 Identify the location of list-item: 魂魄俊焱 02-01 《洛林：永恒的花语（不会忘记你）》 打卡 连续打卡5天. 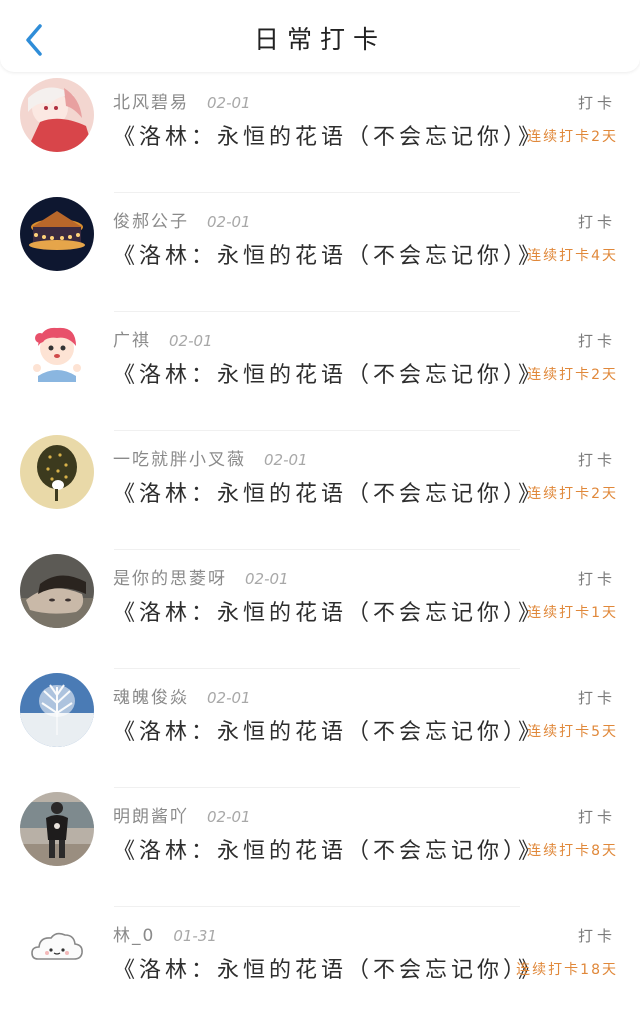
(320, 728).